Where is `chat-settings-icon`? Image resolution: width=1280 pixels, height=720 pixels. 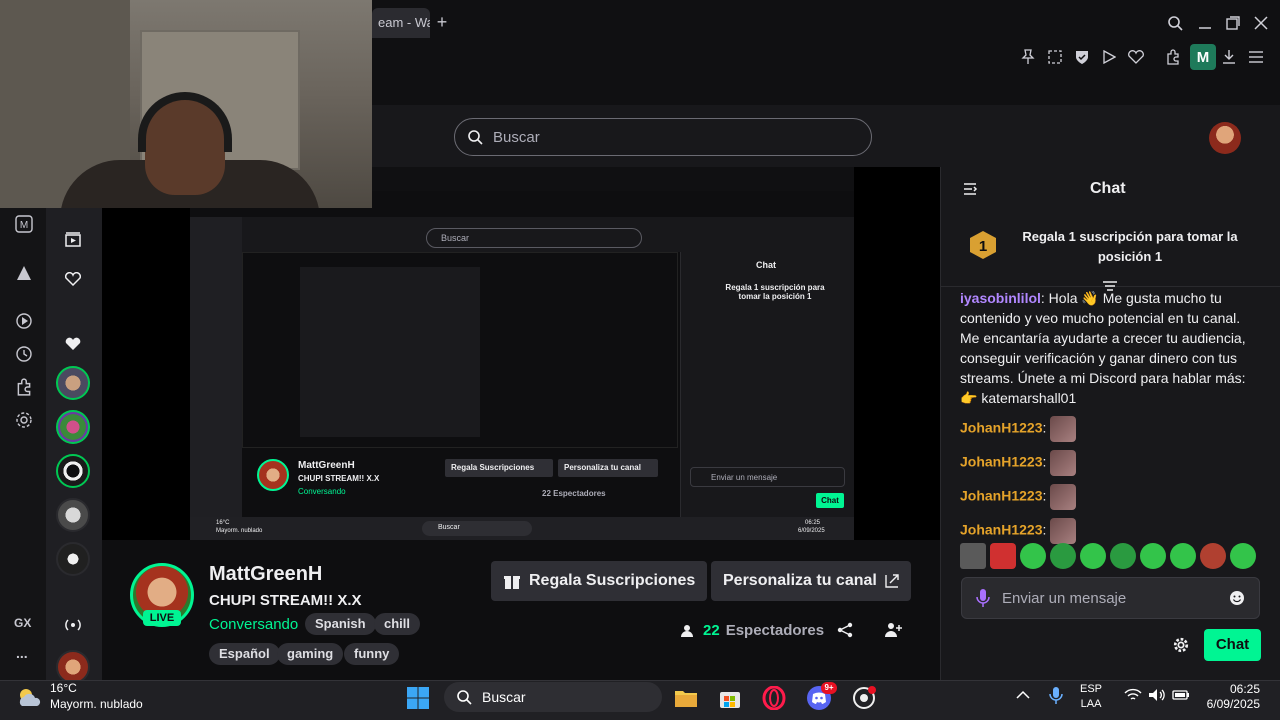
chat-settings-icon is located at coordinates (1181, 645).